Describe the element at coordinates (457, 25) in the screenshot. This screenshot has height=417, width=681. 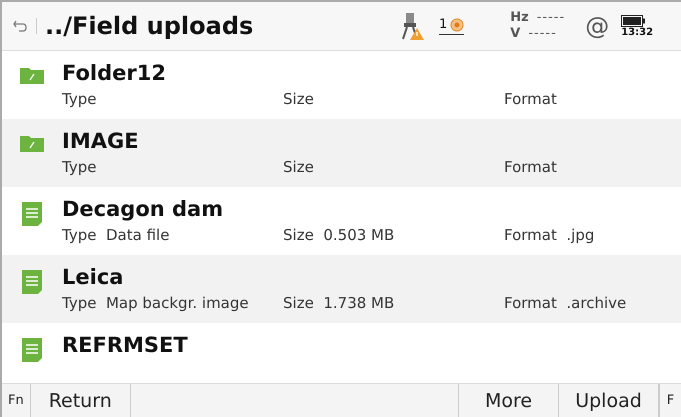
I see `target-icon` at that location.